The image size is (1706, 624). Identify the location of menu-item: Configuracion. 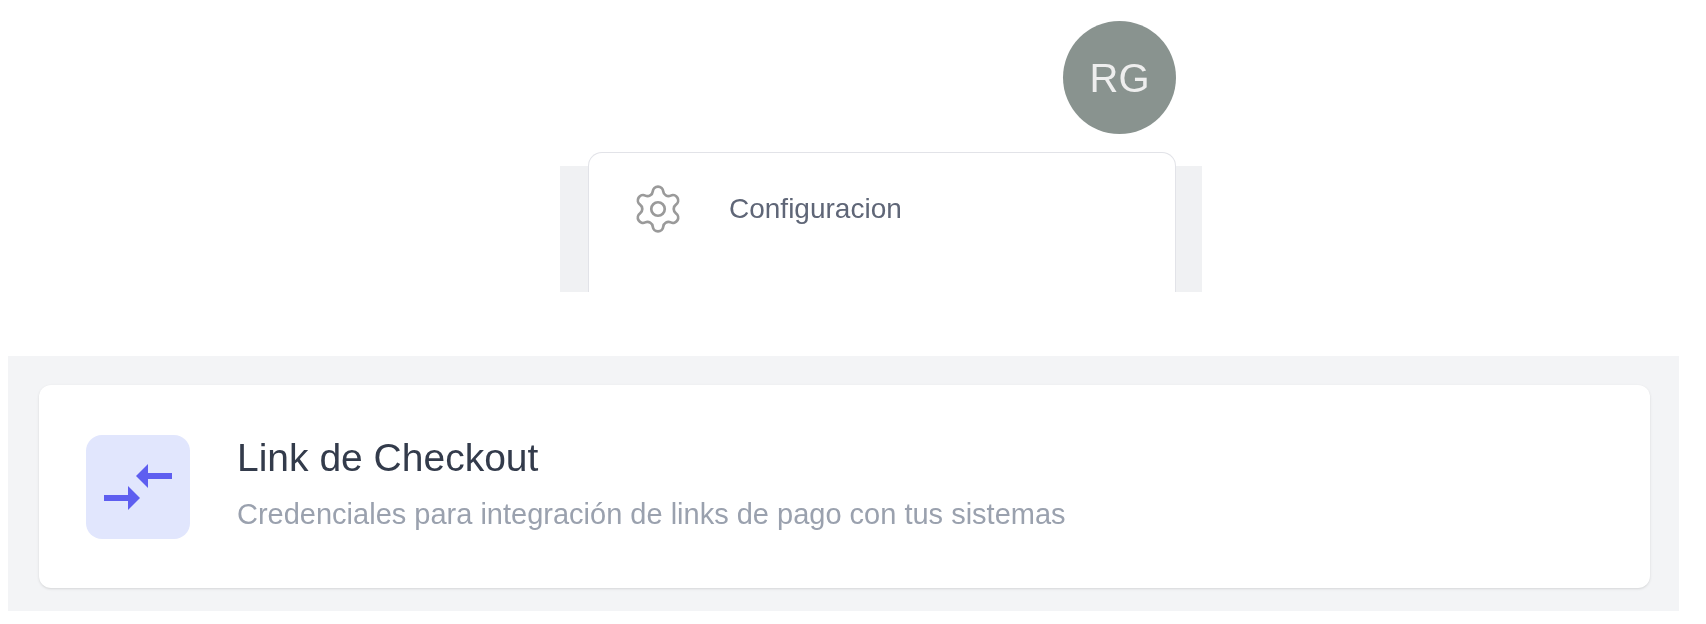
(882, 209).